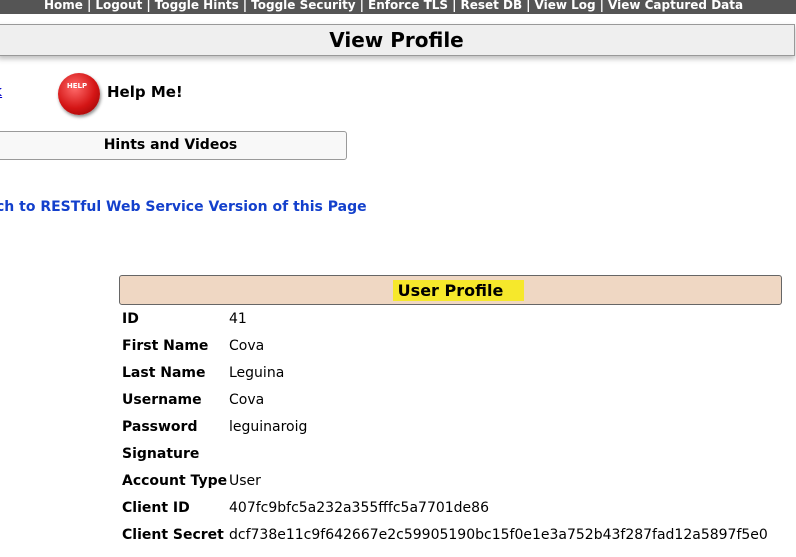 The height and width of the screenshot is (557, 796). Describe the element at coordinates (257, 373) in the screenshot. I see `field-value: Leguina` at that location.